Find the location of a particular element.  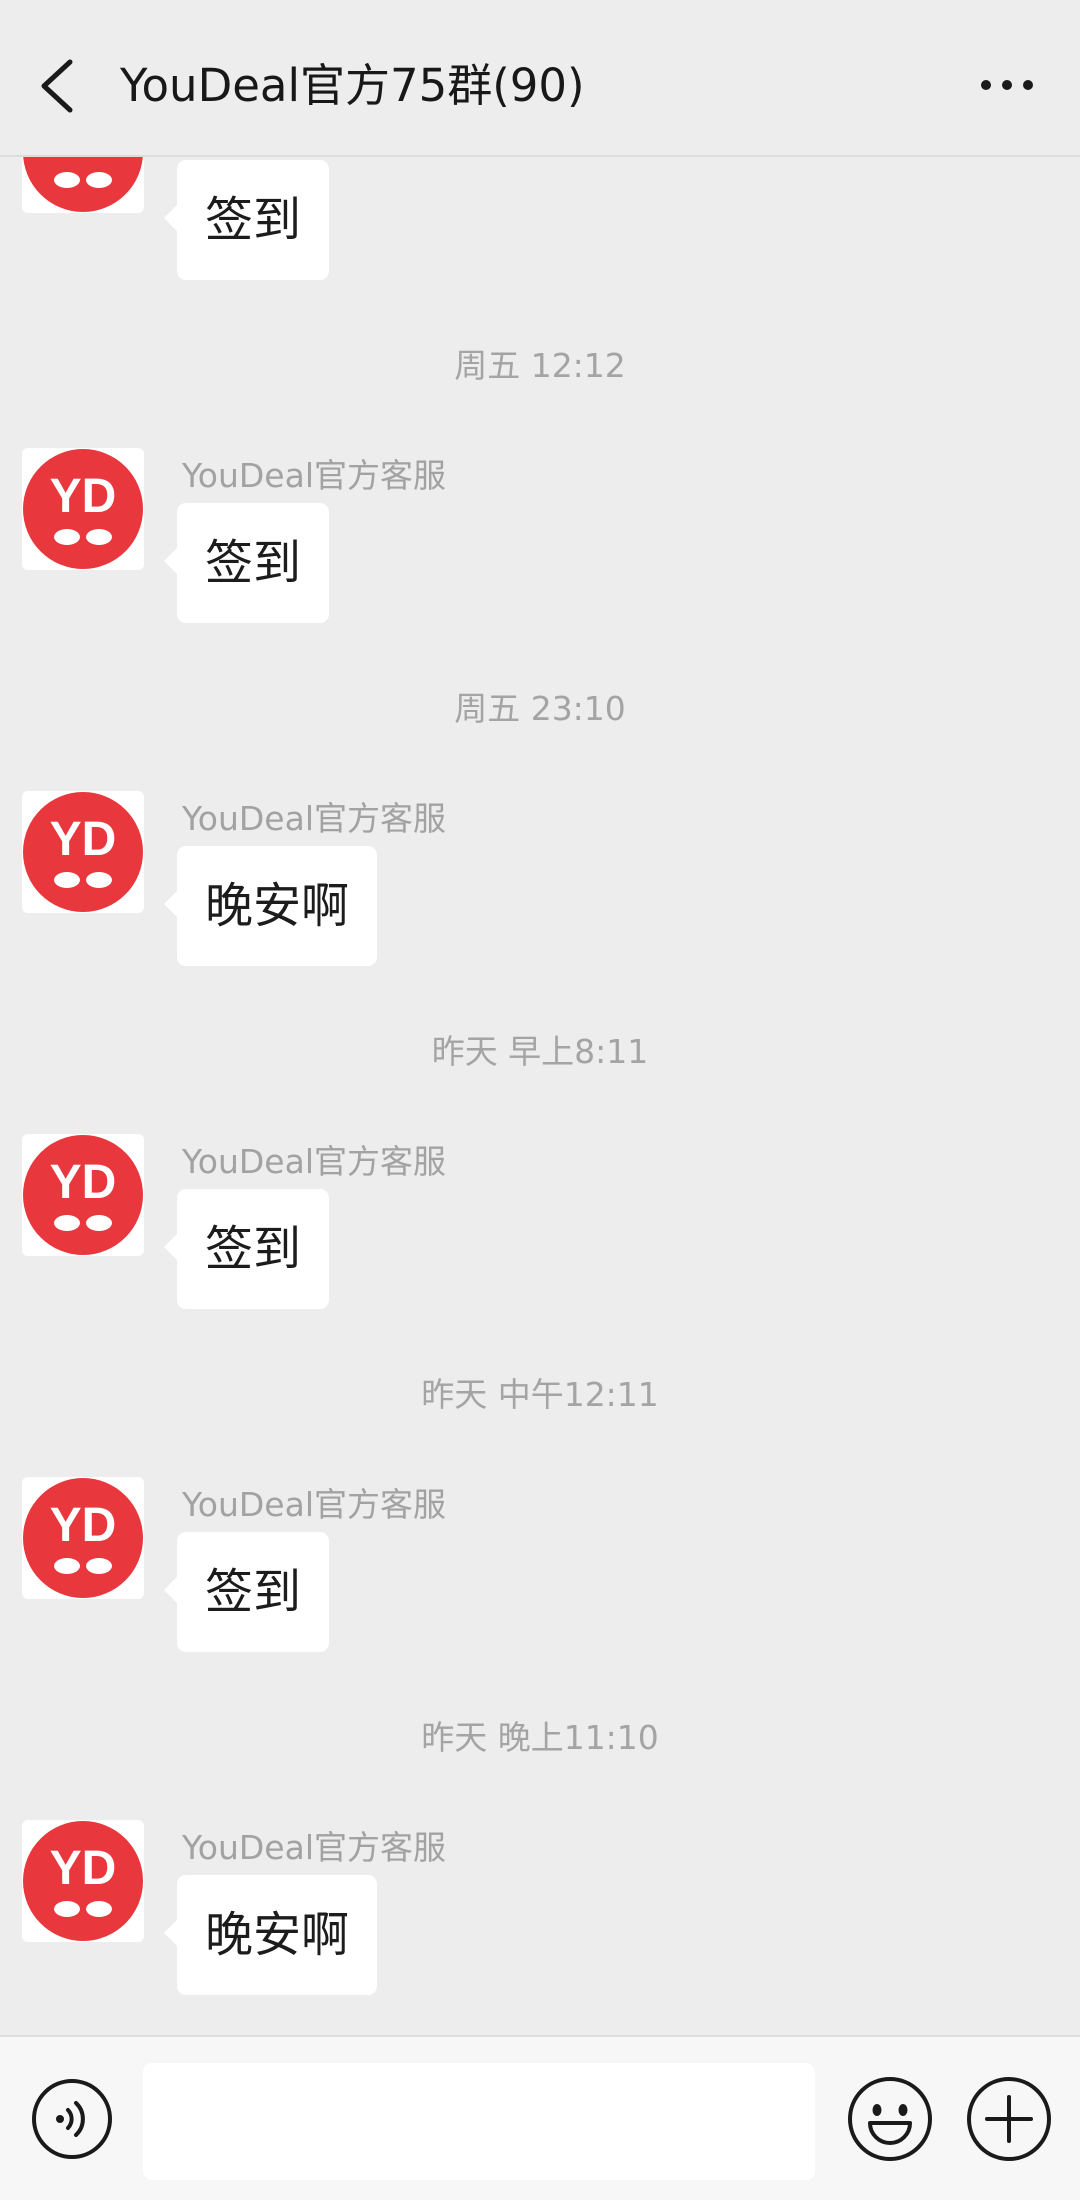

message-timestamp: 昨天 早上8:11 is located at coordinates (540, 1051).